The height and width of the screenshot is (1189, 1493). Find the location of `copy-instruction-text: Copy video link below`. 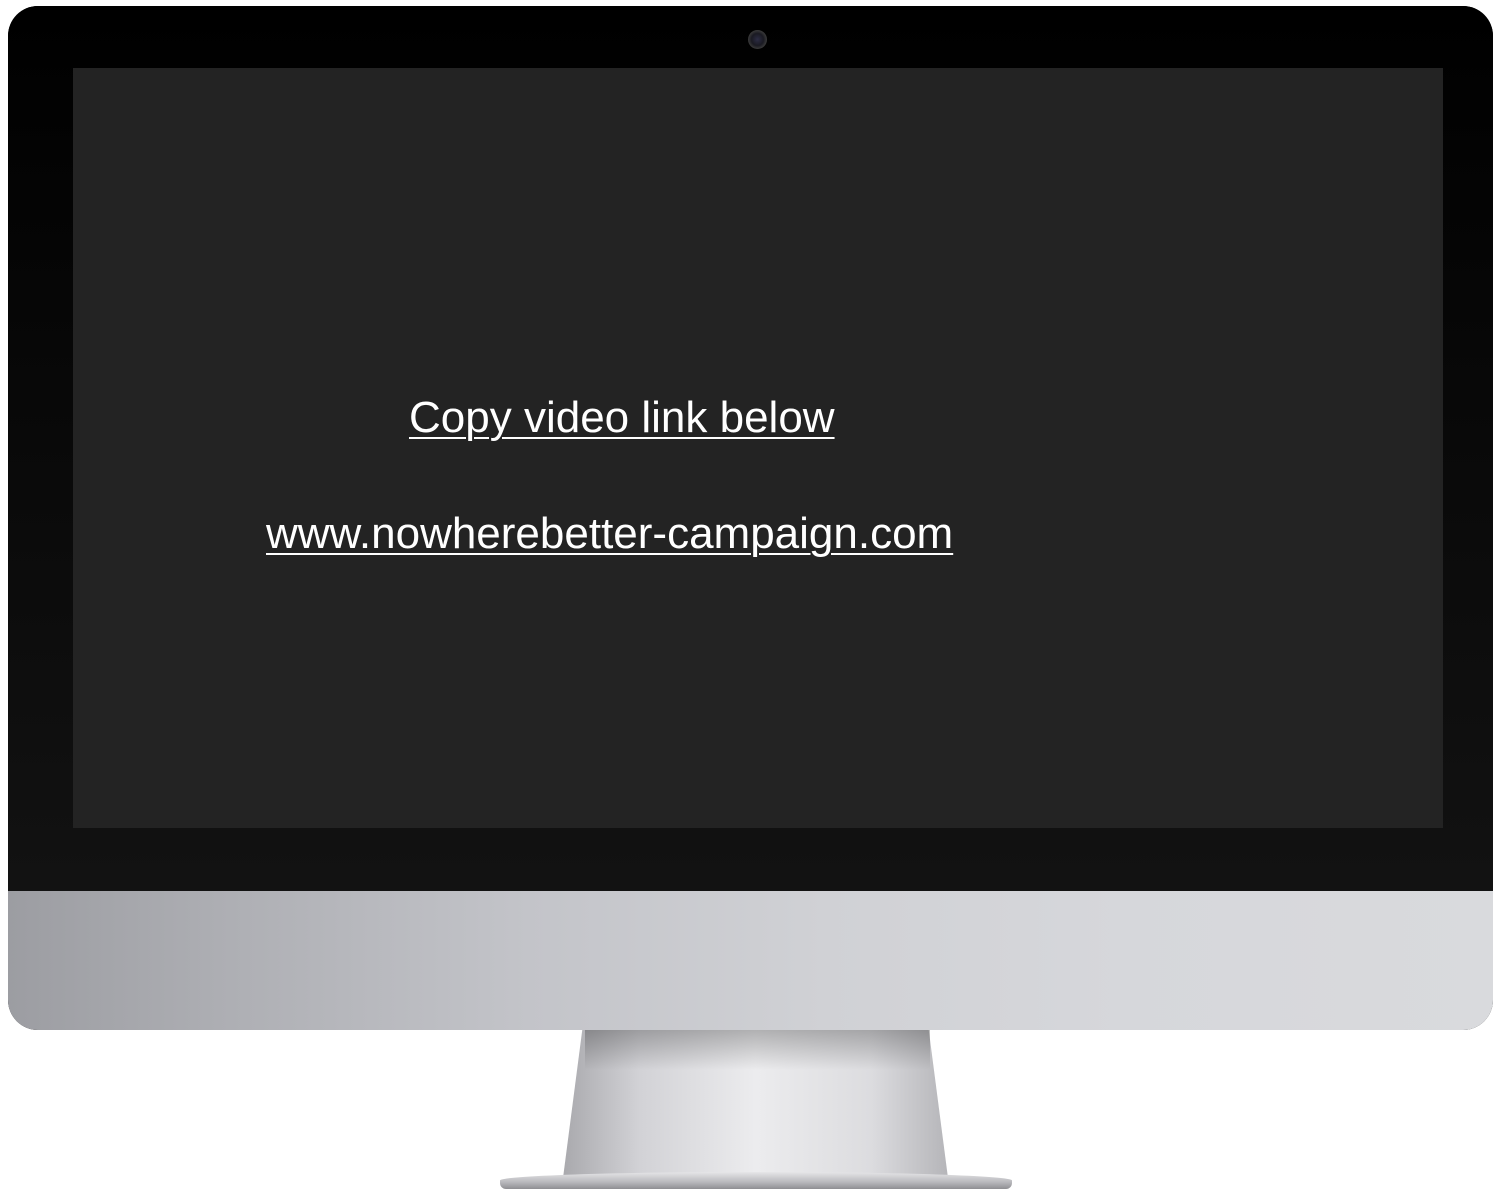

copy-instruction-text: Copy video link below is located at coordinates (622, 417).